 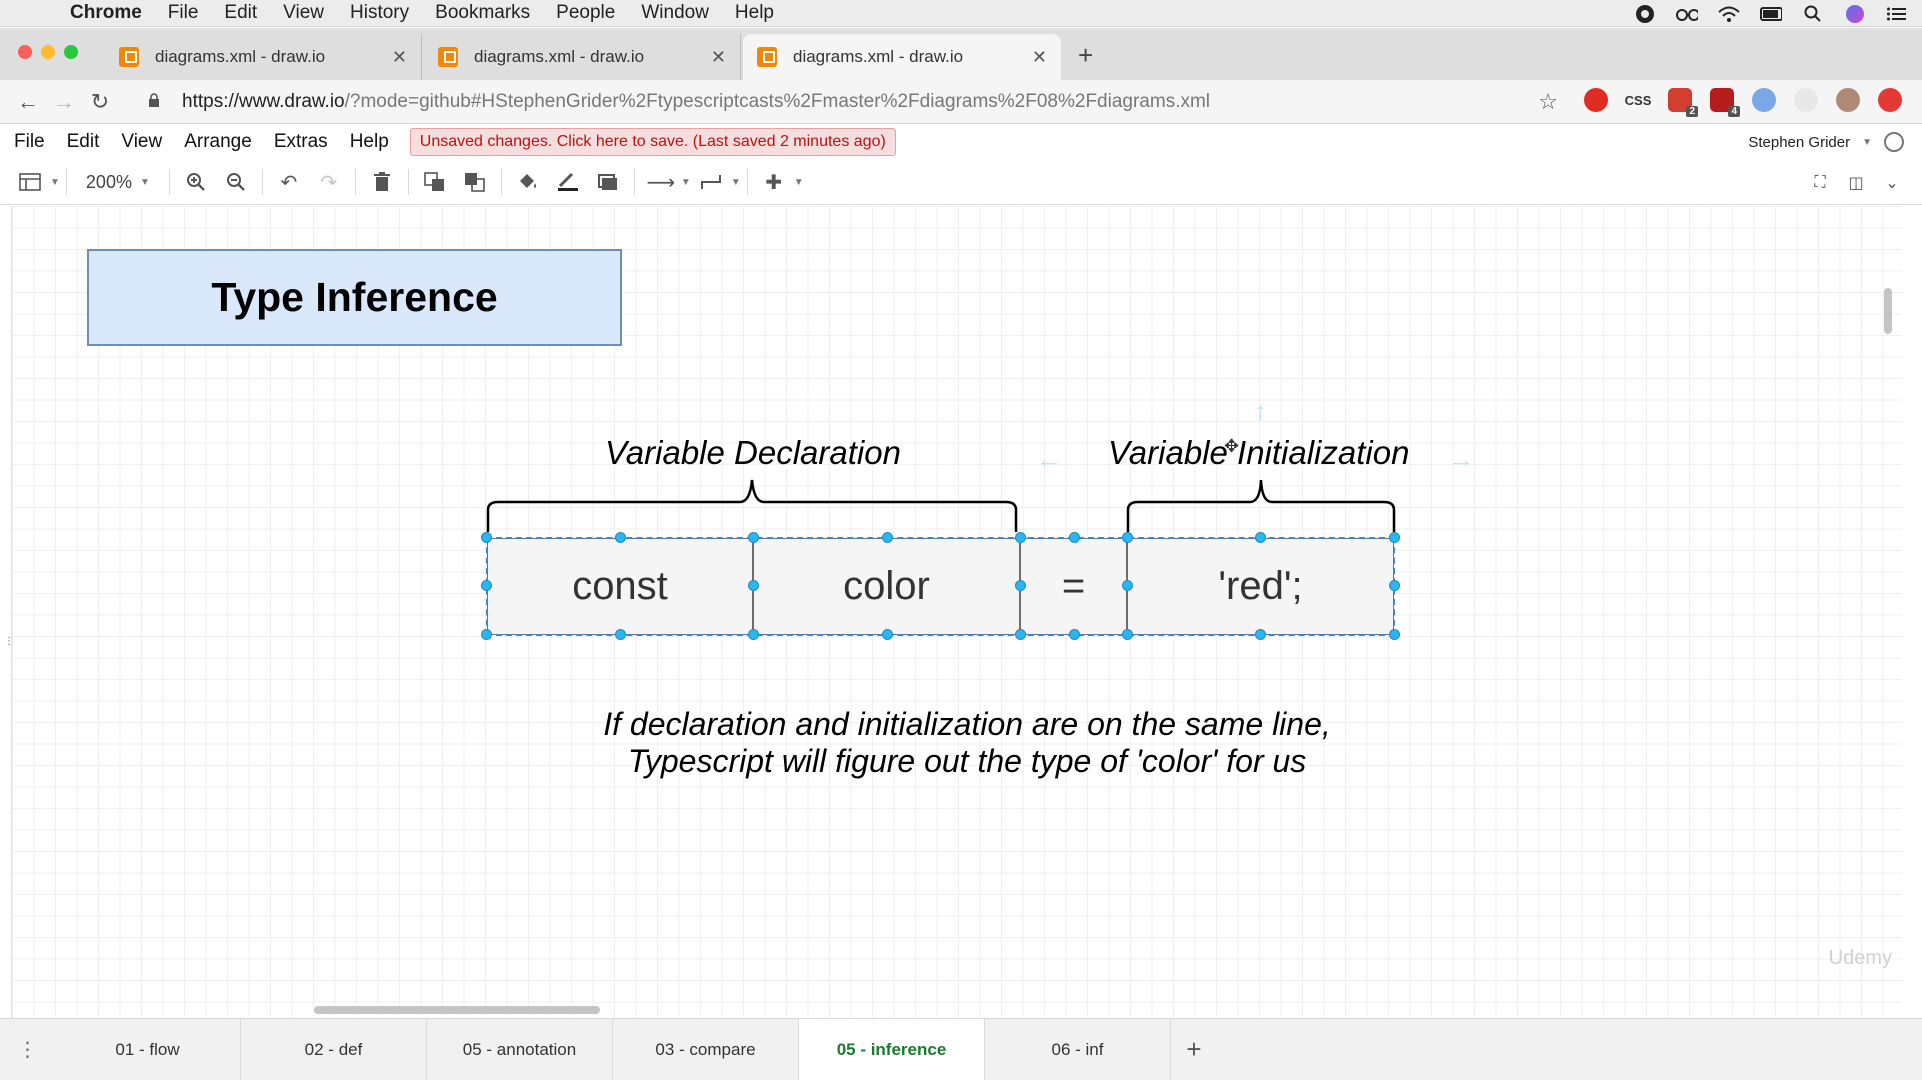 What do you see at coordinates (354, 297) in the screenshot?
I see `diagram-title-box: Type Inference` at bounding box center [354, 297].